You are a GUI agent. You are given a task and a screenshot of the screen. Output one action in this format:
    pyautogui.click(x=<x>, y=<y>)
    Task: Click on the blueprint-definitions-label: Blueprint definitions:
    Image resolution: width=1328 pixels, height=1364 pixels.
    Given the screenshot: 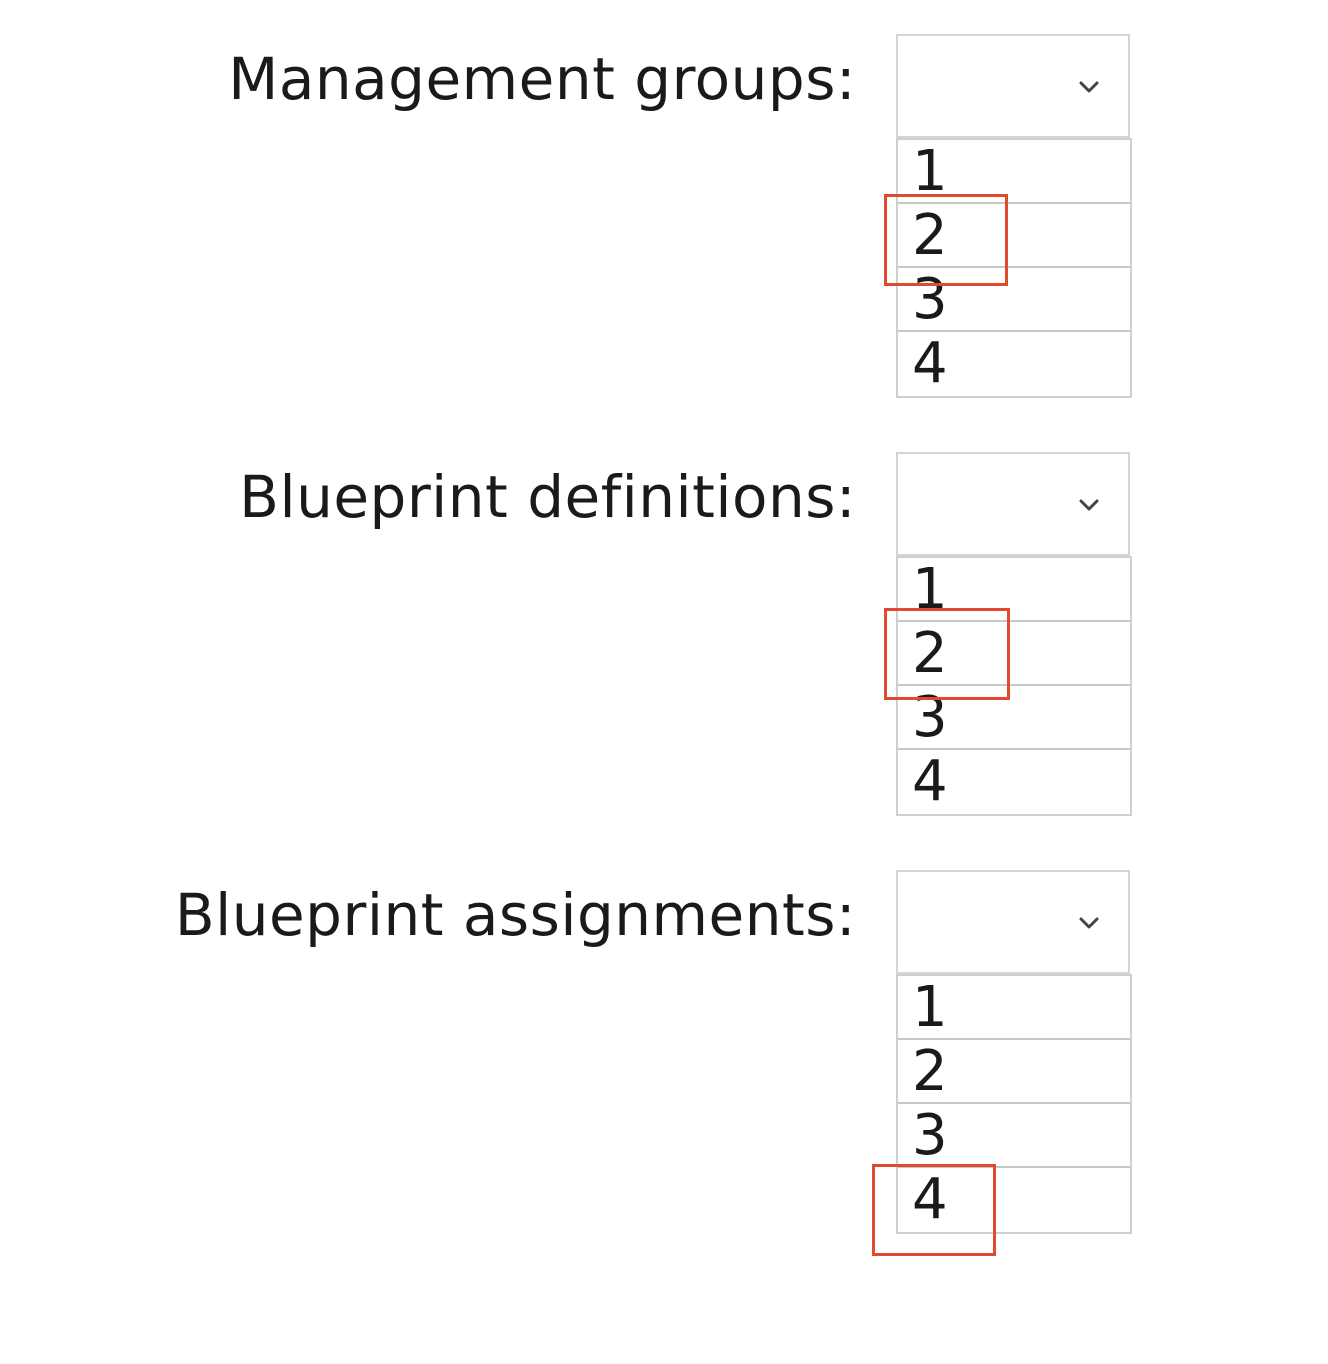 What is the action you would take?
    pyautogui.click(x=547, y=497)
    